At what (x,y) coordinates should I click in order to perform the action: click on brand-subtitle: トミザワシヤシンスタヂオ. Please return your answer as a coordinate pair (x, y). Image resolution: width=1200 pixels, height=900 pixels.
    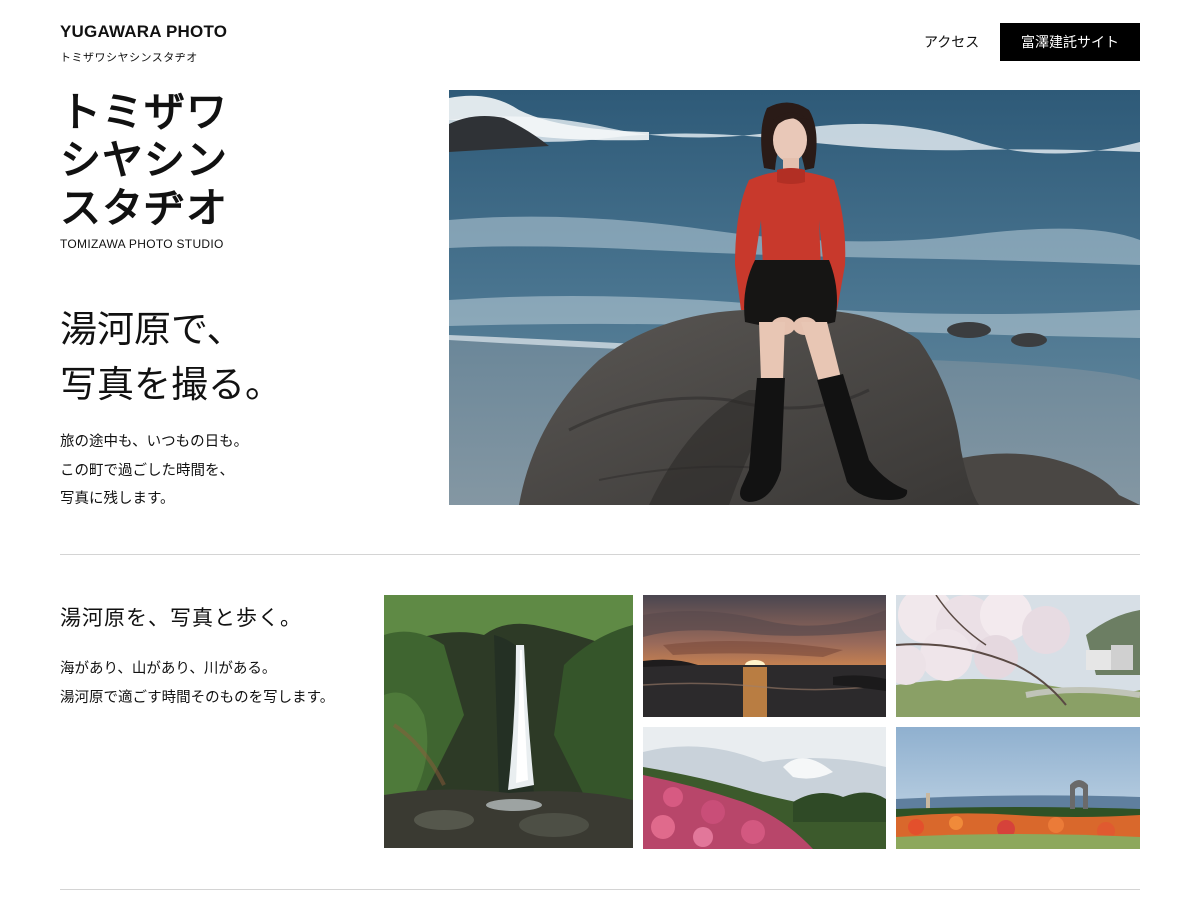
    Looking at the image, I should click on (129, 57).